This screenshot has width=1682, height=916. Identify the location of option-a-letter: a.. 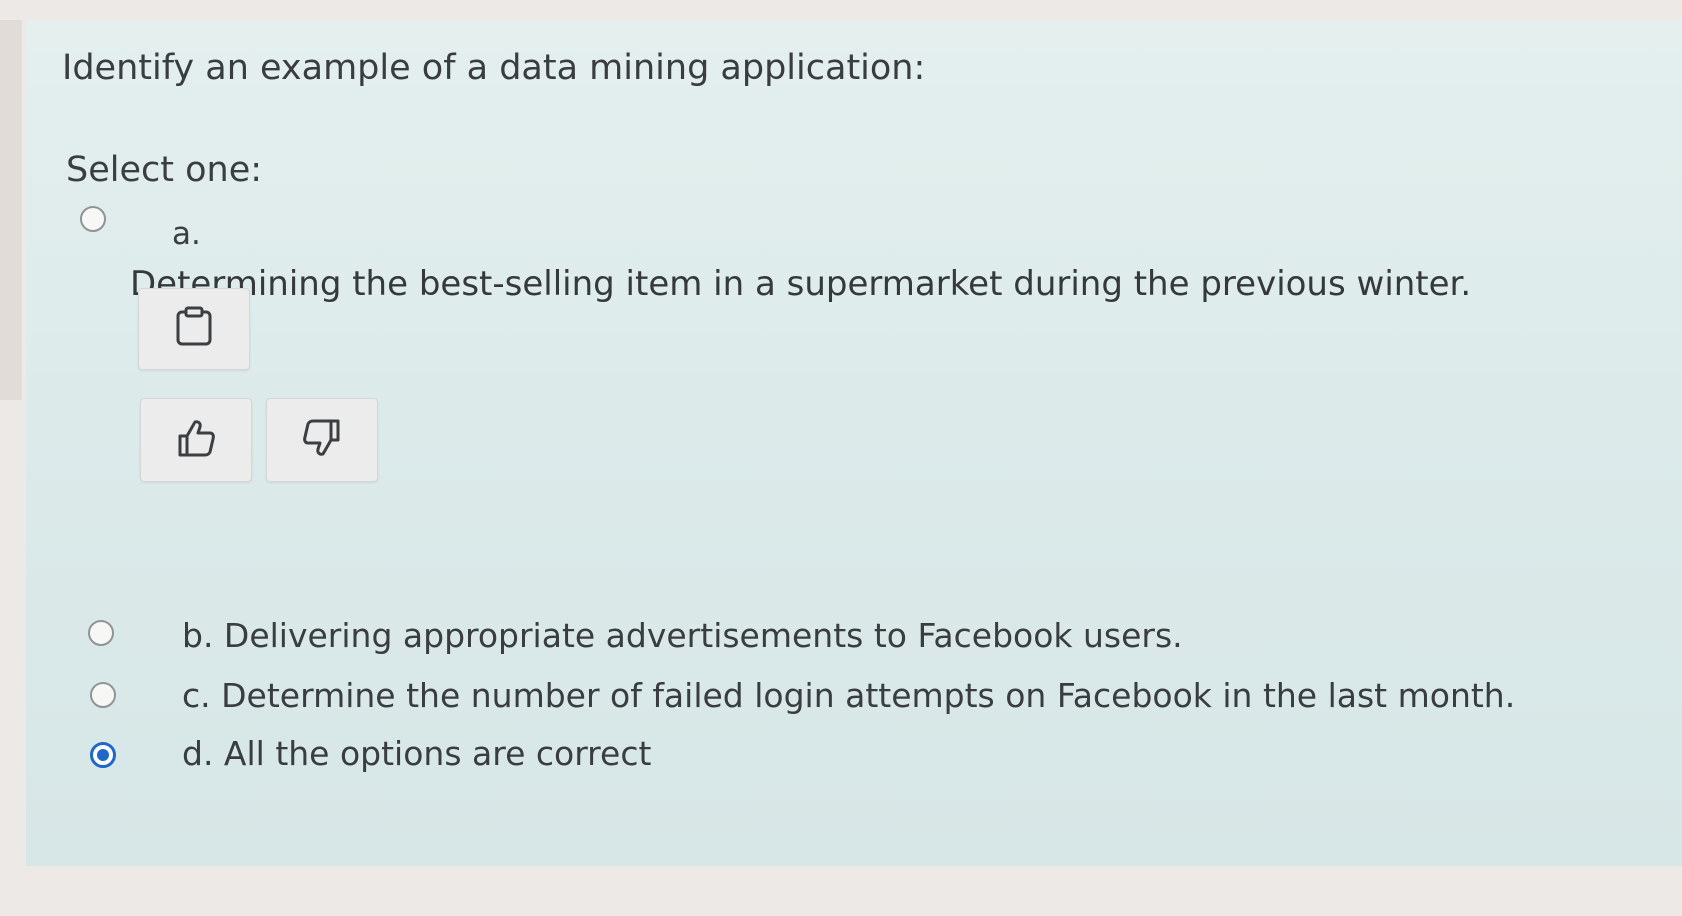
(186, 234).